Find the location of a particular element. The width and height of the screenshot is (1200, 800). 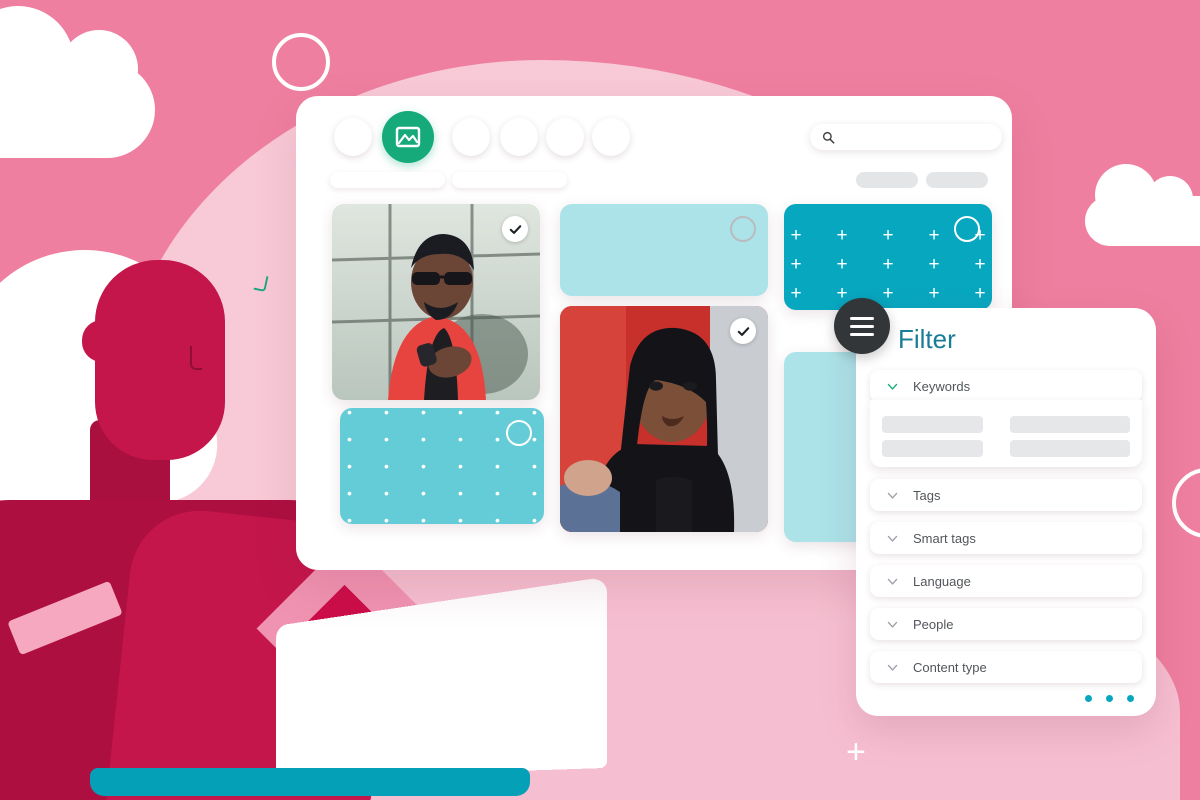

asset-placeholder-dots: • • • • • • • • • • • • • • • • • • • • • • • • • • • • • • is located at coordinates (442, 466).